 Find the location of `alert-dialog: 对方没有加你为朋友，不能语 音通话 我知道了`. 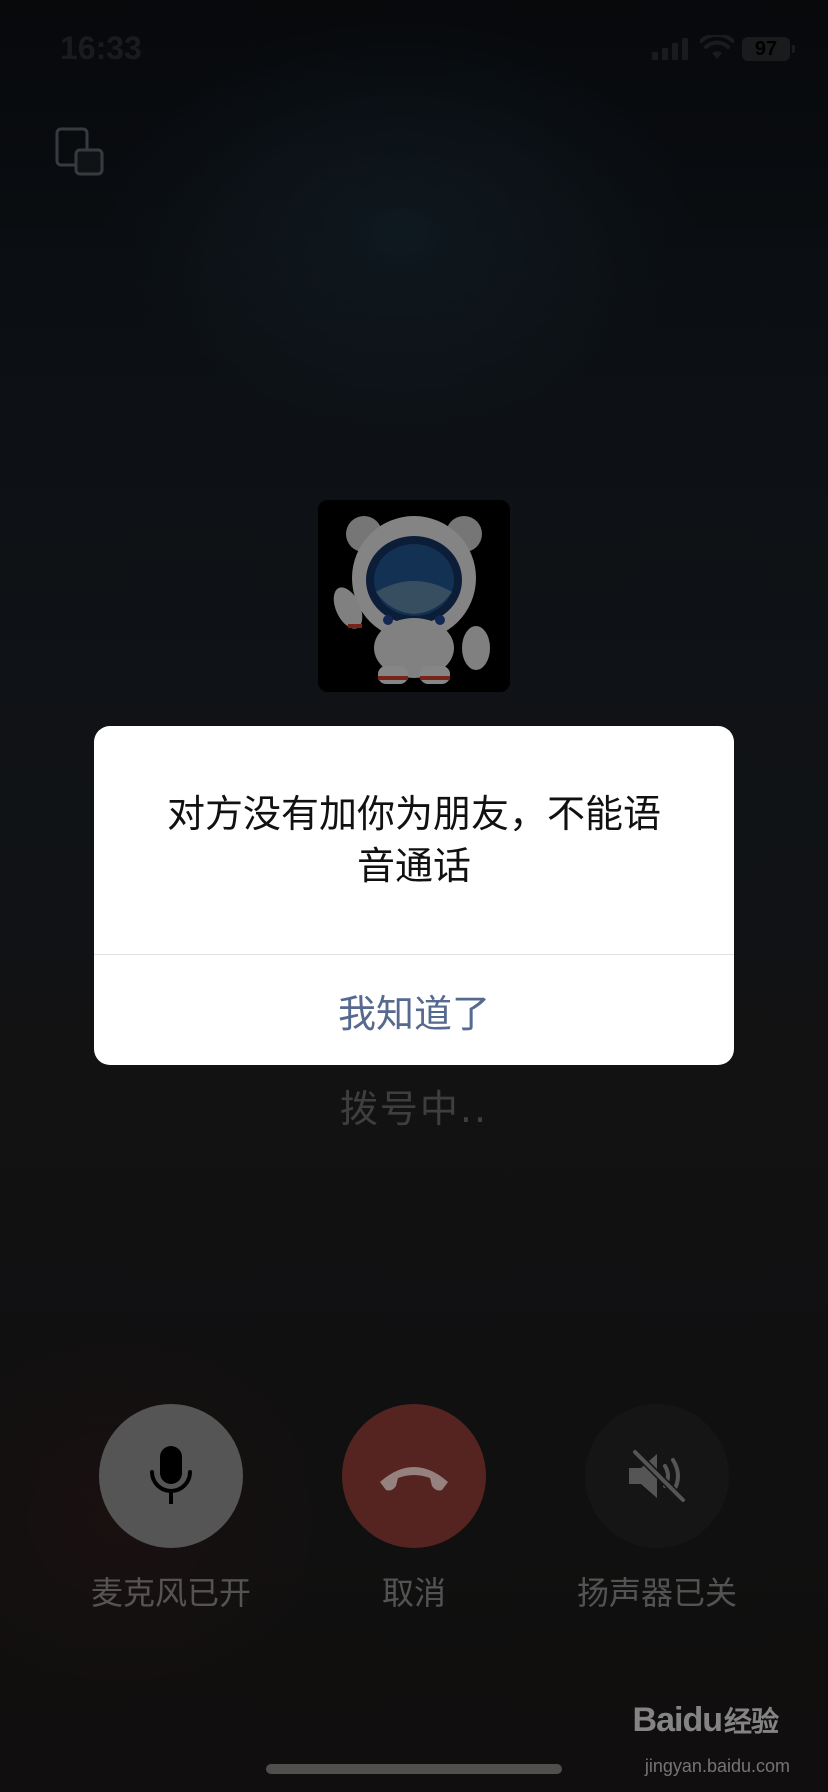

alert-dialog: 对方没有加你为朋友，不能语 音通话 我知道了 is located at coordinates (414, 895).